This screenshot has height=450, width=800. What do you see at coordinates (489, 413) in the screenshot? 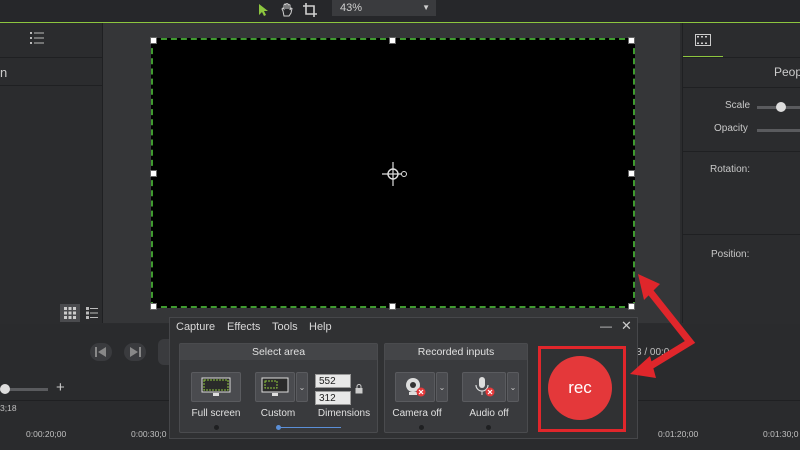
I see `audio-off-label: Audio off` at bounding box center [489, 413].